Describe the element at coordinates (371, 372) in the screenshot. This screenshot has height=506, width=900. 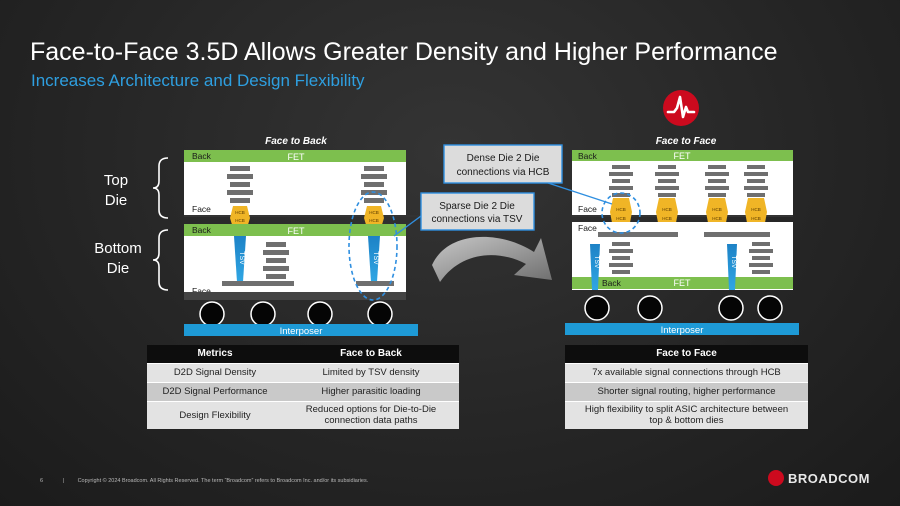
I see `value-cell: Limited by TSV density` at that location.